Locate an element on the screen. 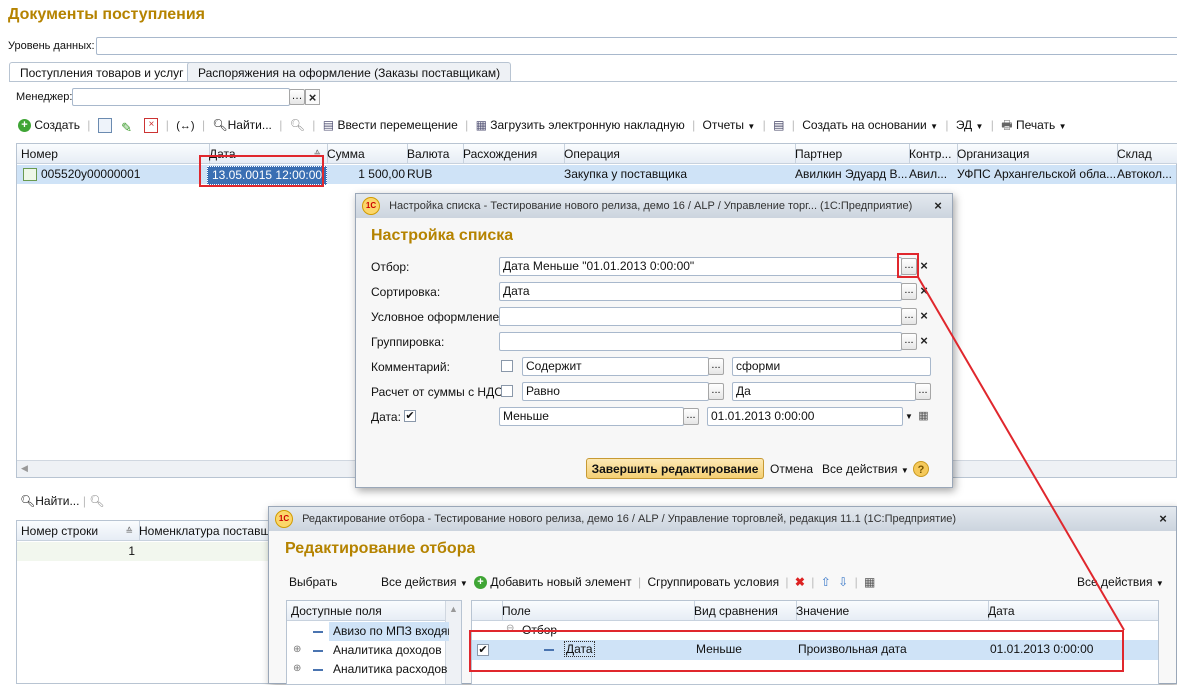 The image size is (1177, 685). connector-line is located at coordinates (1021, 453).